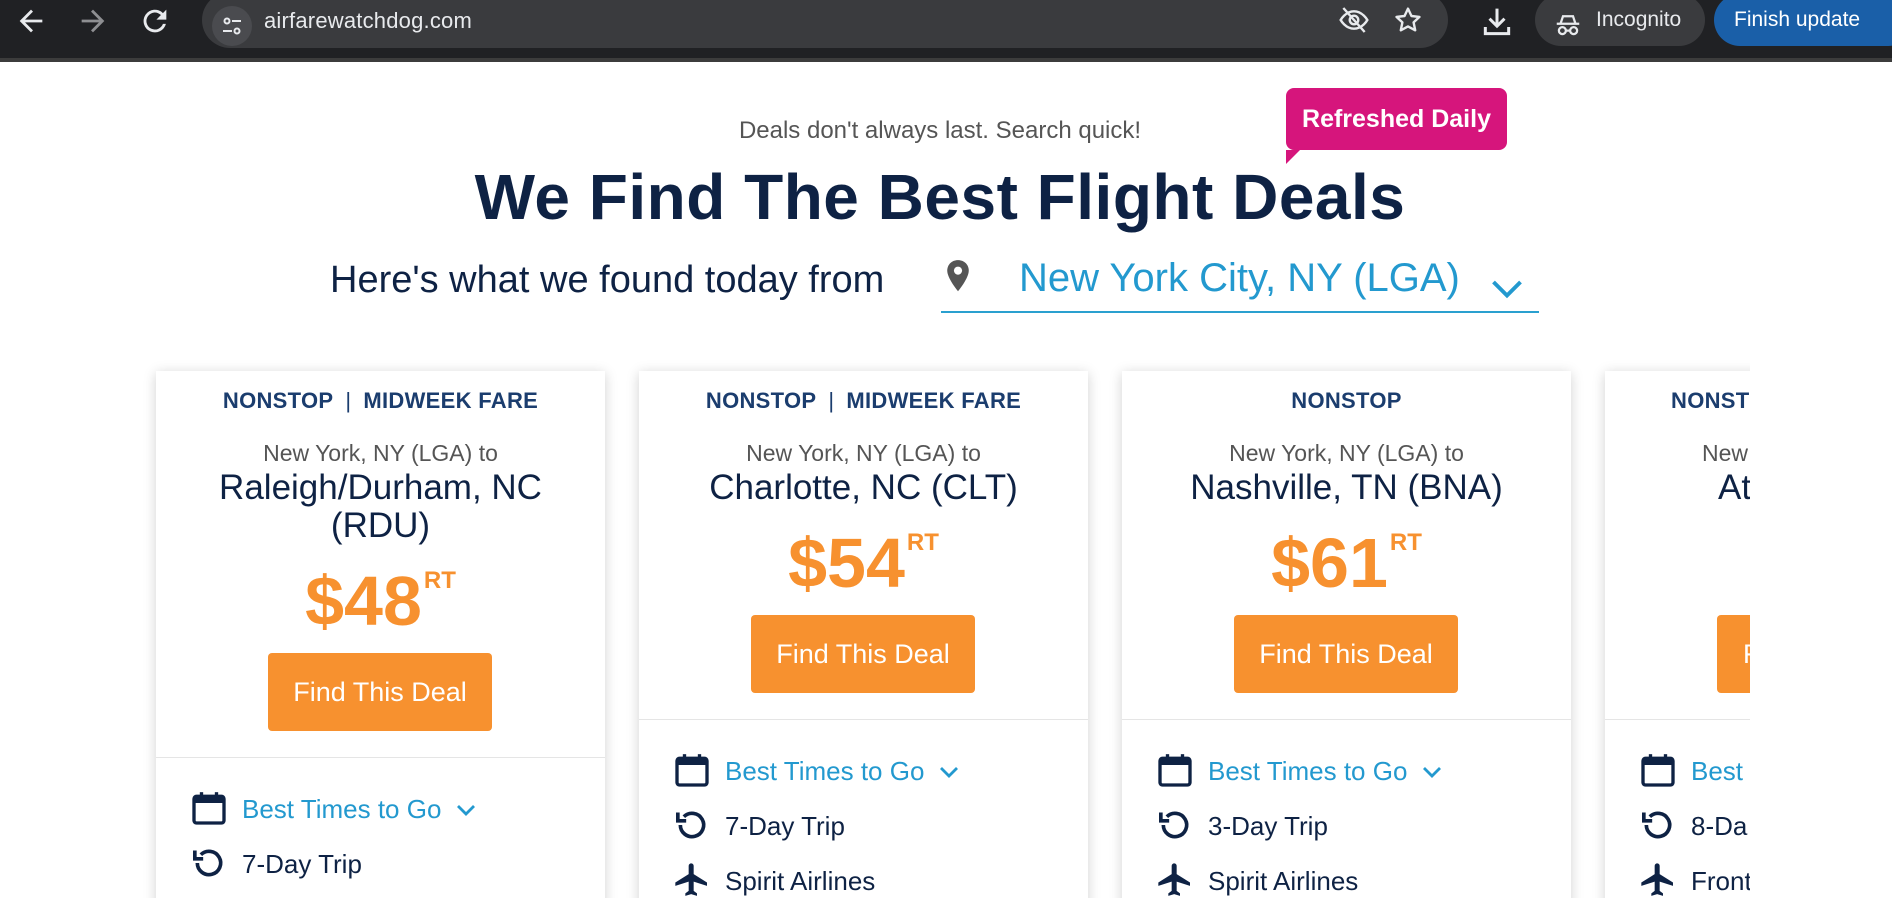 The height and width of the screenshot is (898, 1892). I want to click on route-destination: Raleigh/Durham, NC (RDU), so click(380, 506).